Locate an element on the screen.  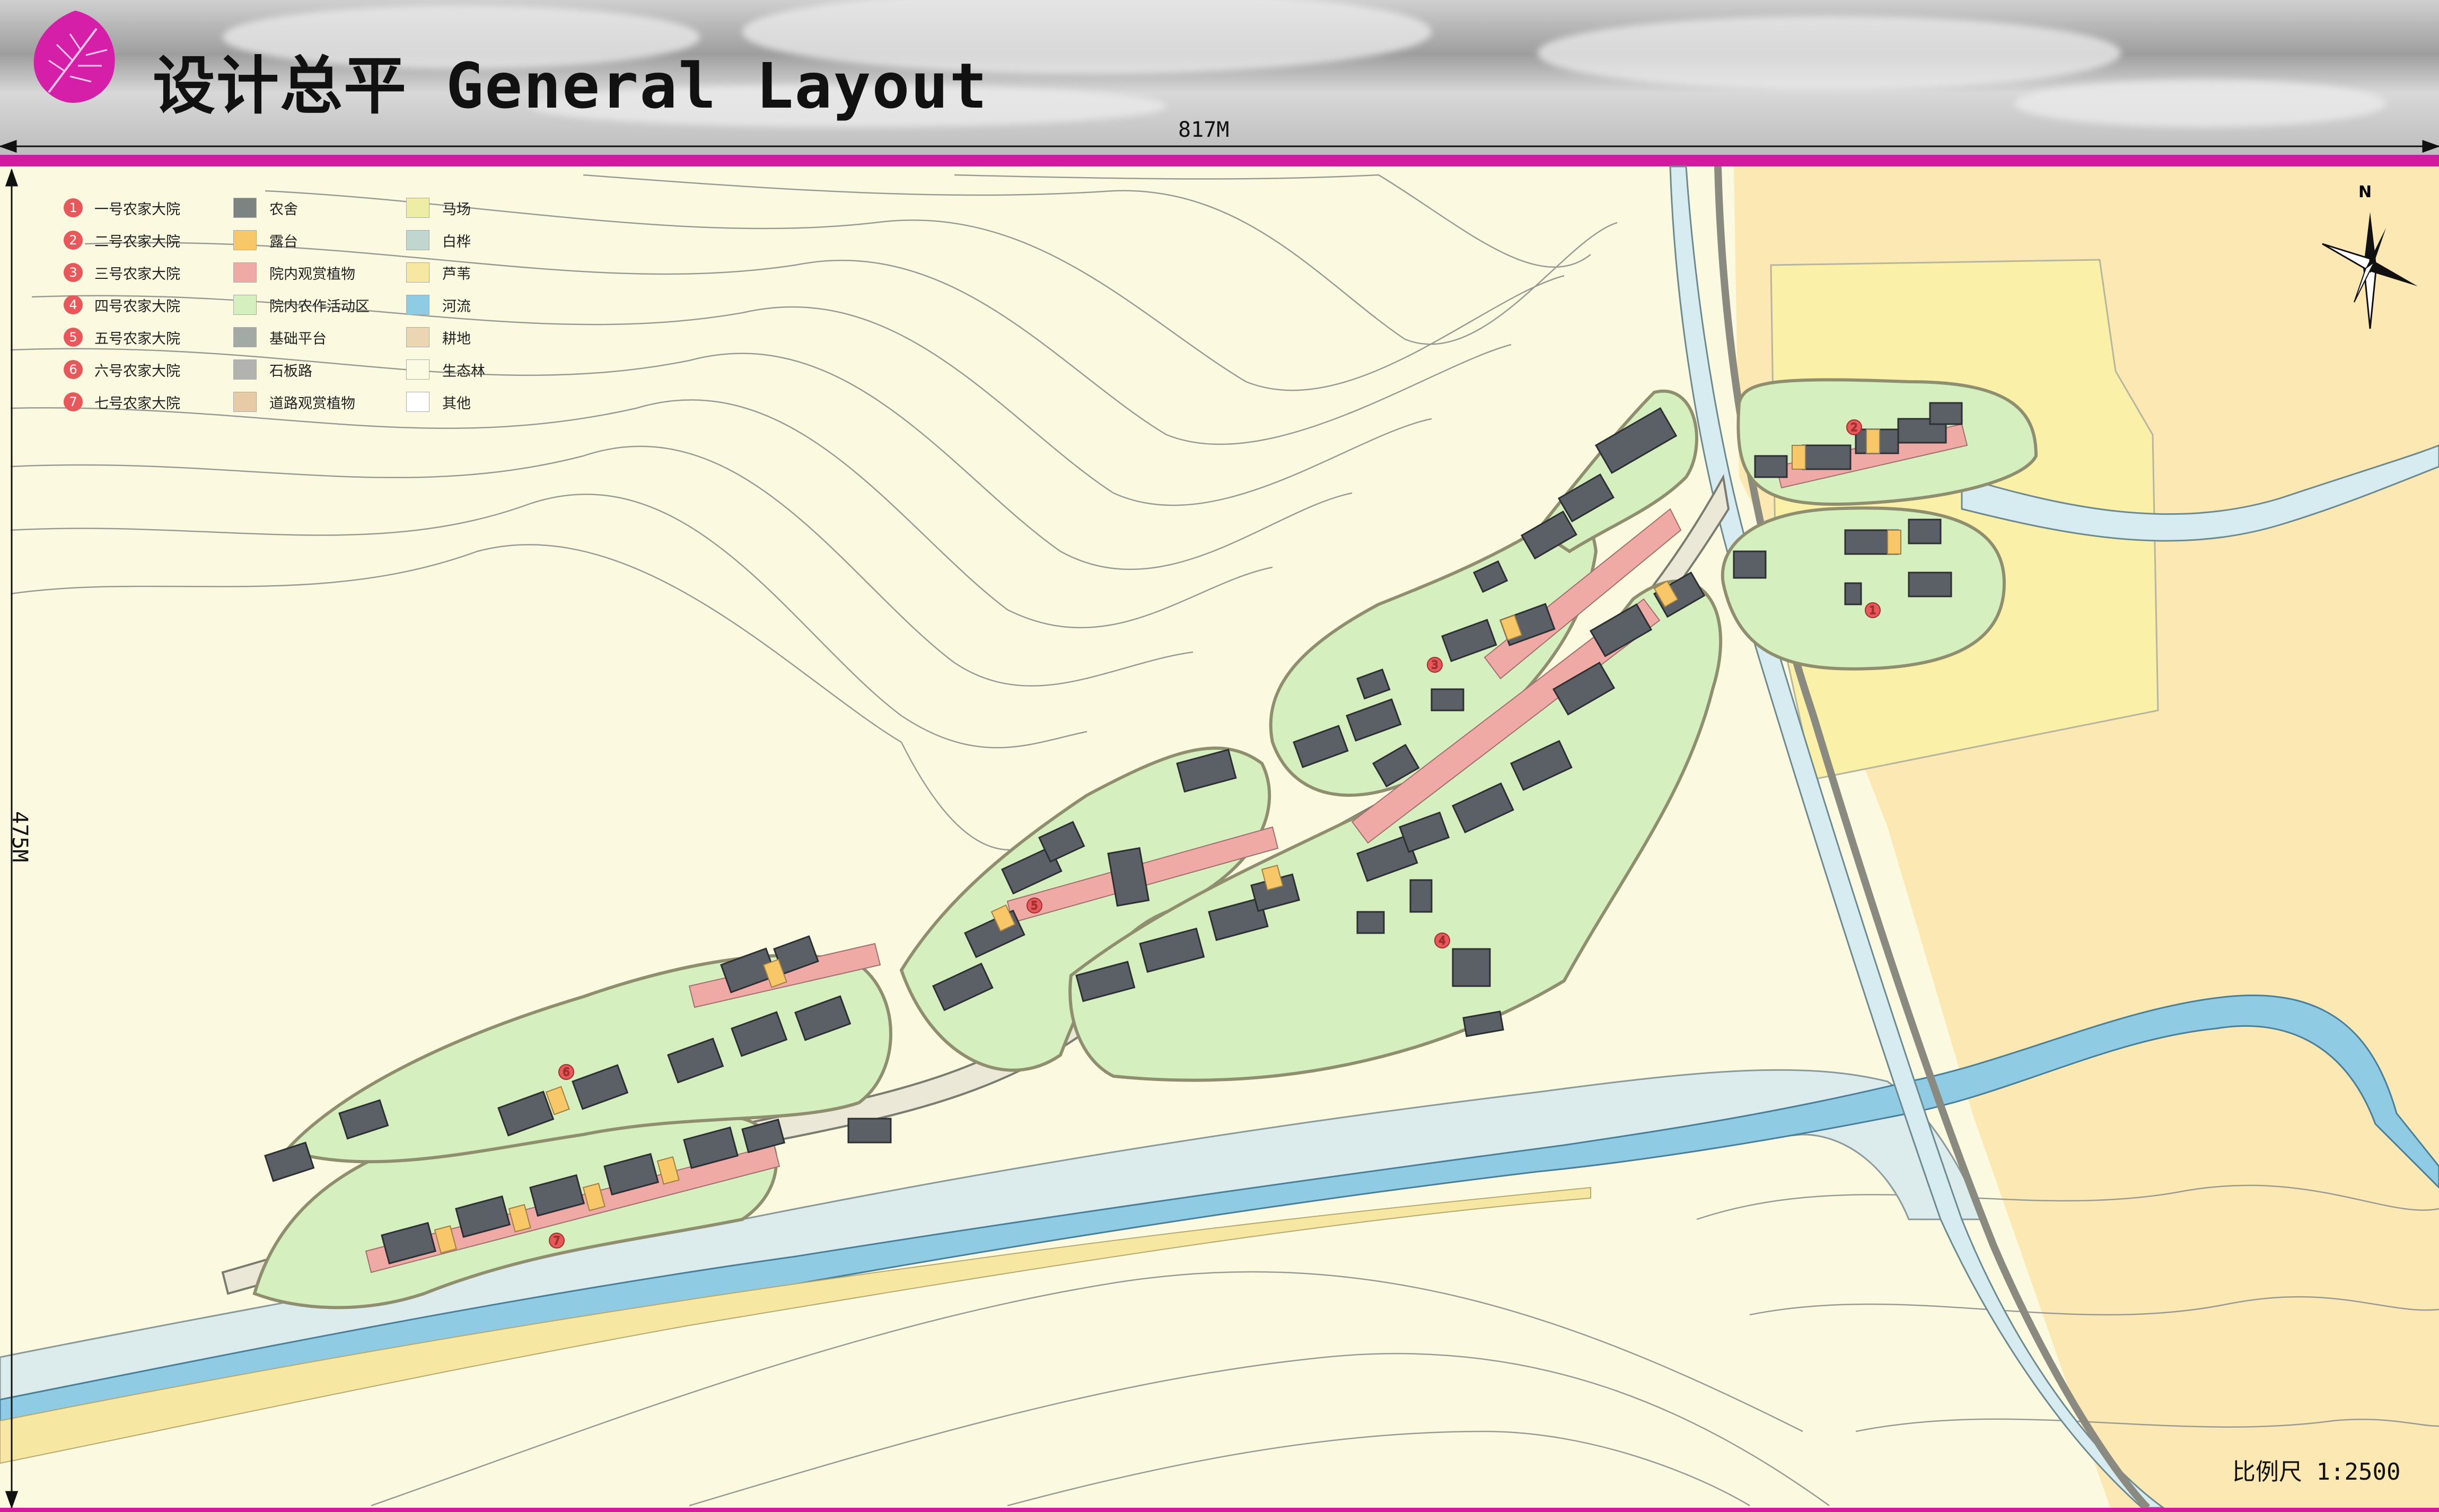
legend-stone-path: 石板路 is located at coordinates (273, 370).